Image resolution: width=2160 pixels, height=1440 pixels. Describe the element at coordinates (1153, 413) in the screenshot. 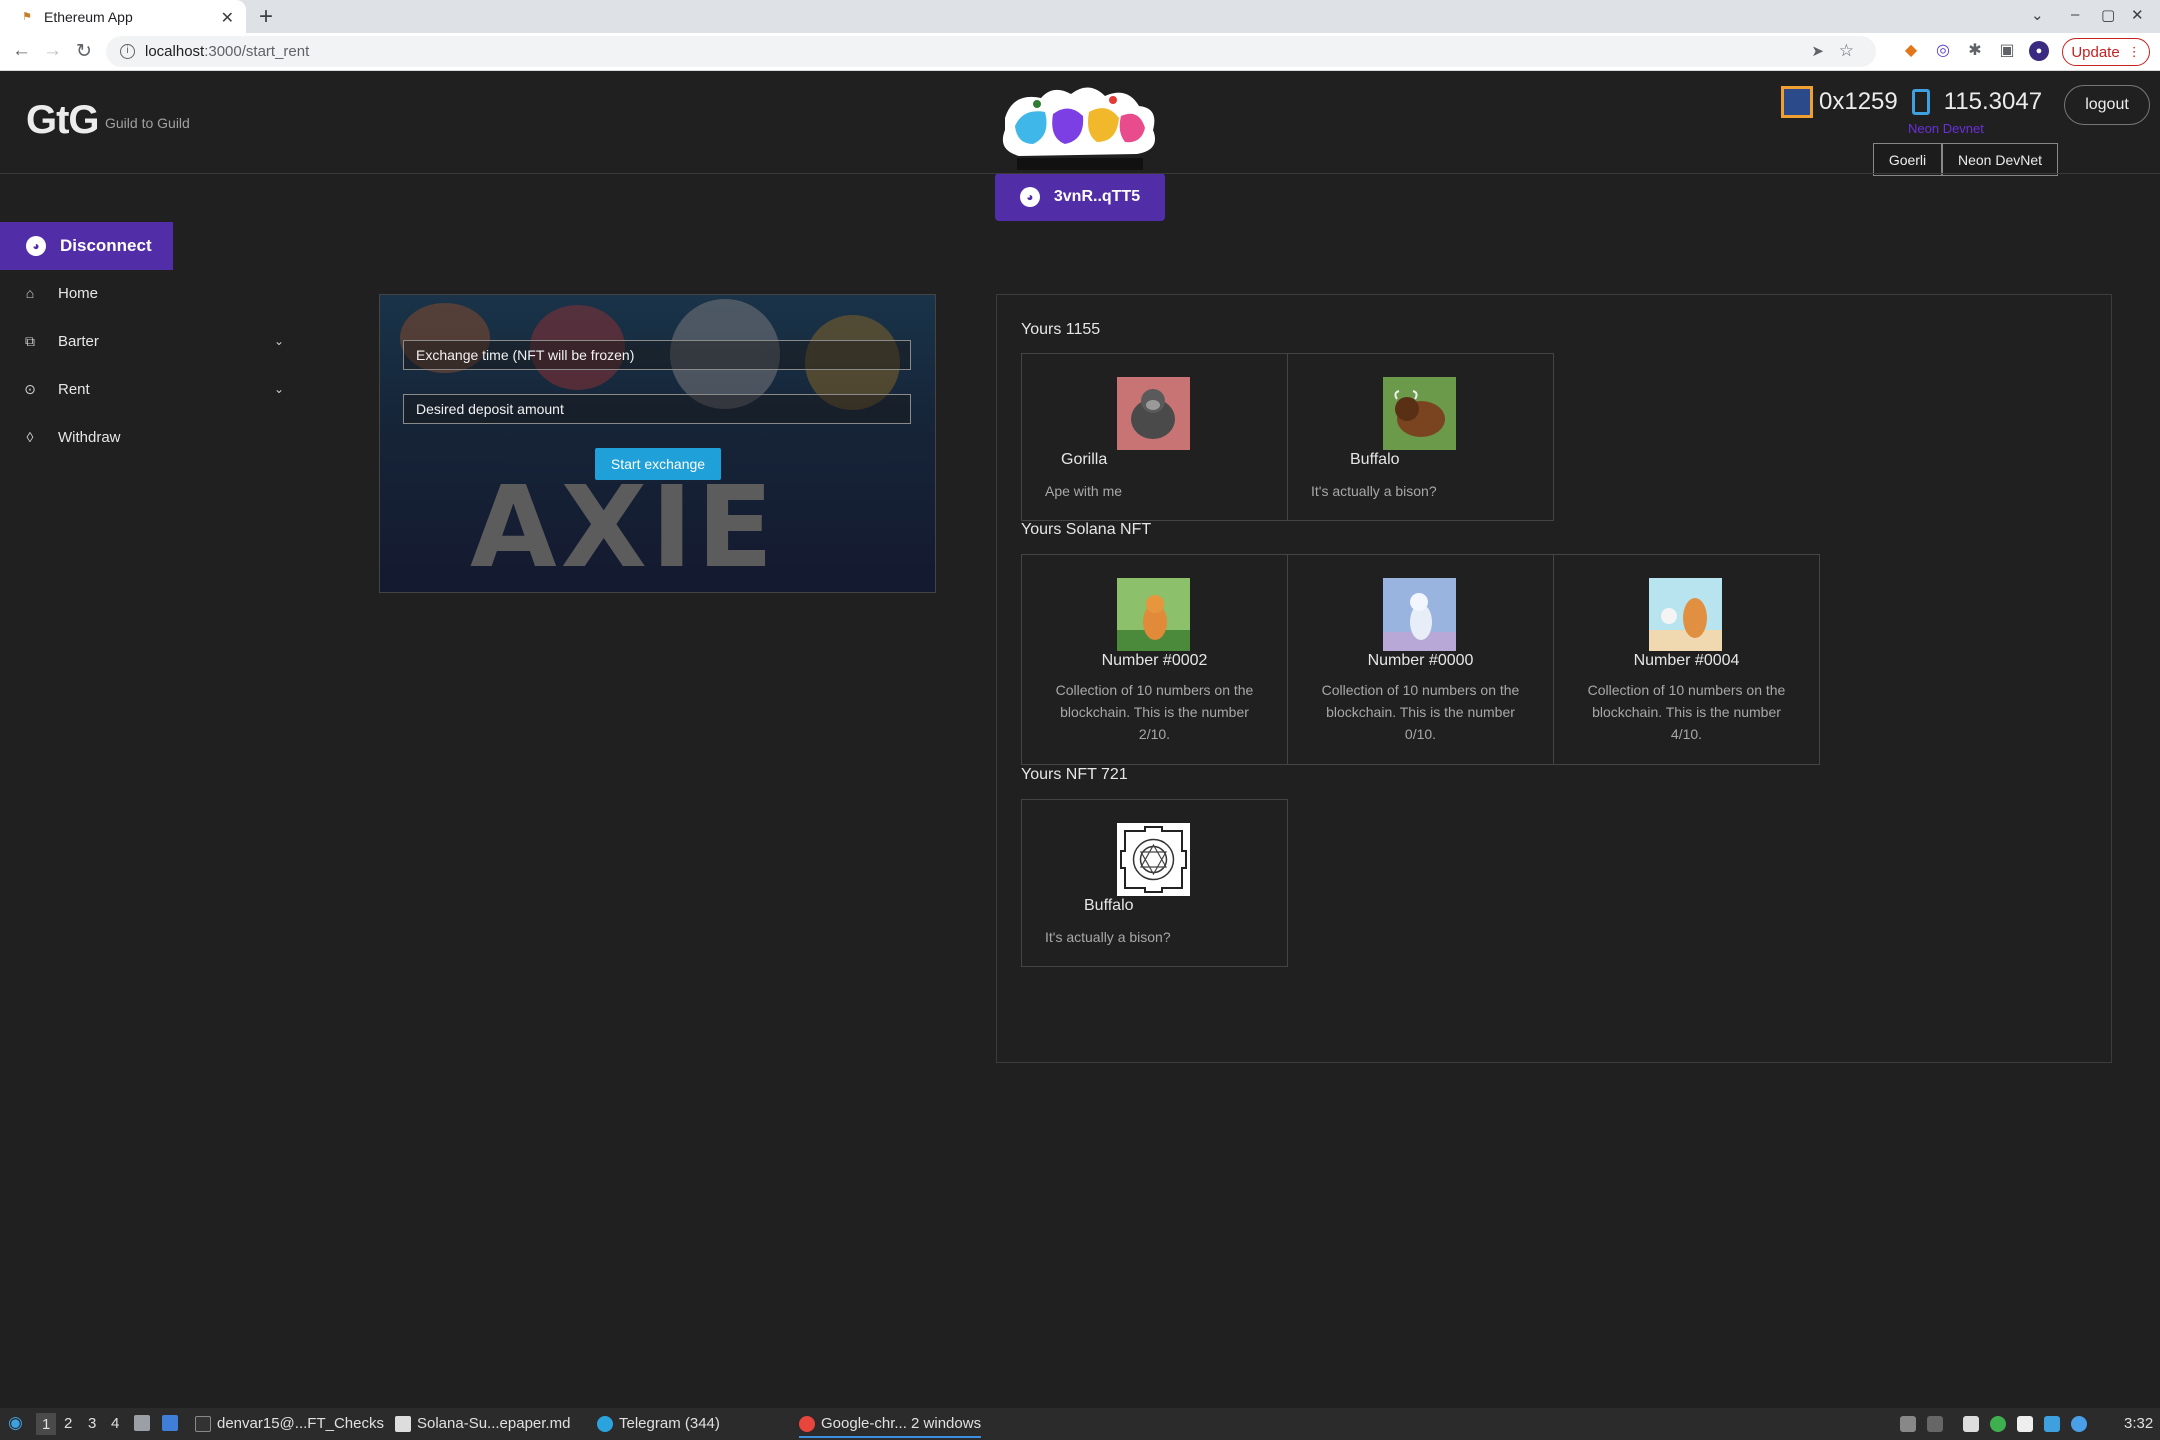

I see `gorilla-nft-image` at that location.